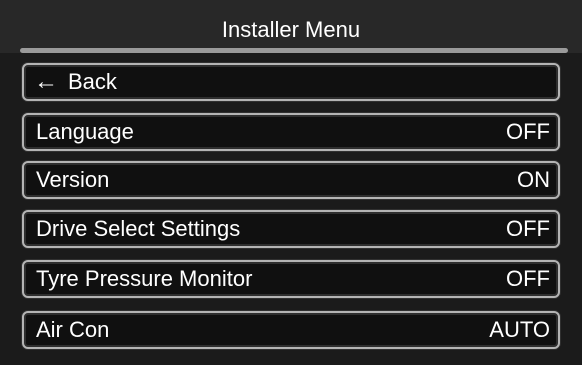 The height and width of the screenshot is (365, 582). I want to click on menu-item-air-con: Air Con AUTO, so click(291, 330).